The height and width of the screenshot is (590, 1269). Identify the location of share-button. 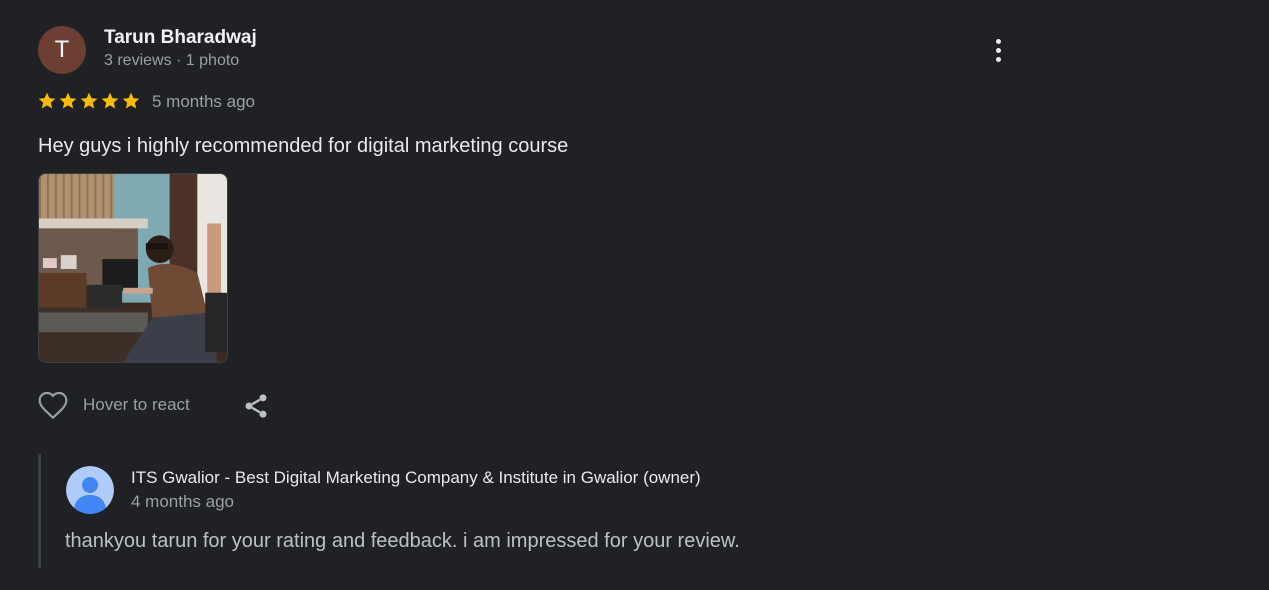
(256, 408).